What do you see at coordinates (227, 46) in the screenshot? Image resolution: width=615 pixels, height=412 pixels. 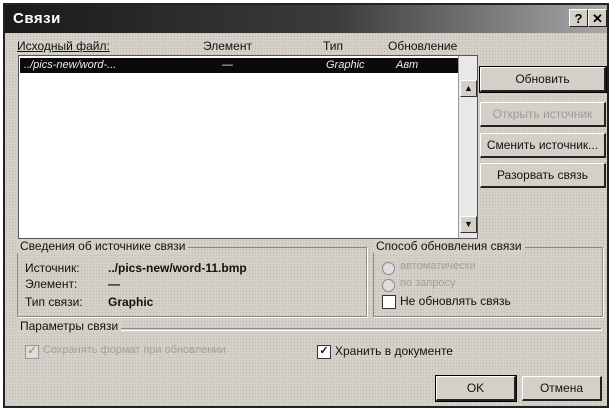 I see `header-element: Элемент` at bounding box center [227, 46].